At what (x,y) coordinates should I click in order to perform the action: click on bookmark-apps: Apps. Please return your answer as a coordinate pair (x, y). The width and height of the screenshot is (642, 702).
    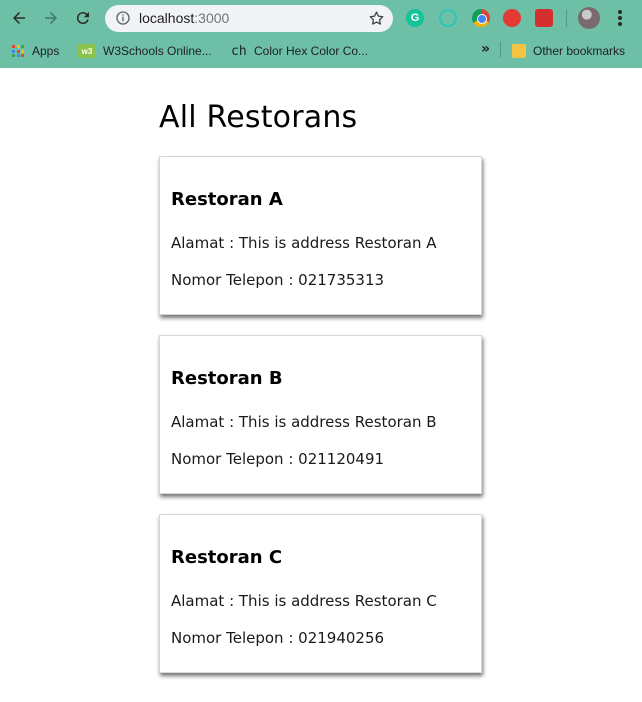
    Looking at the image, I should click on (35, 51).